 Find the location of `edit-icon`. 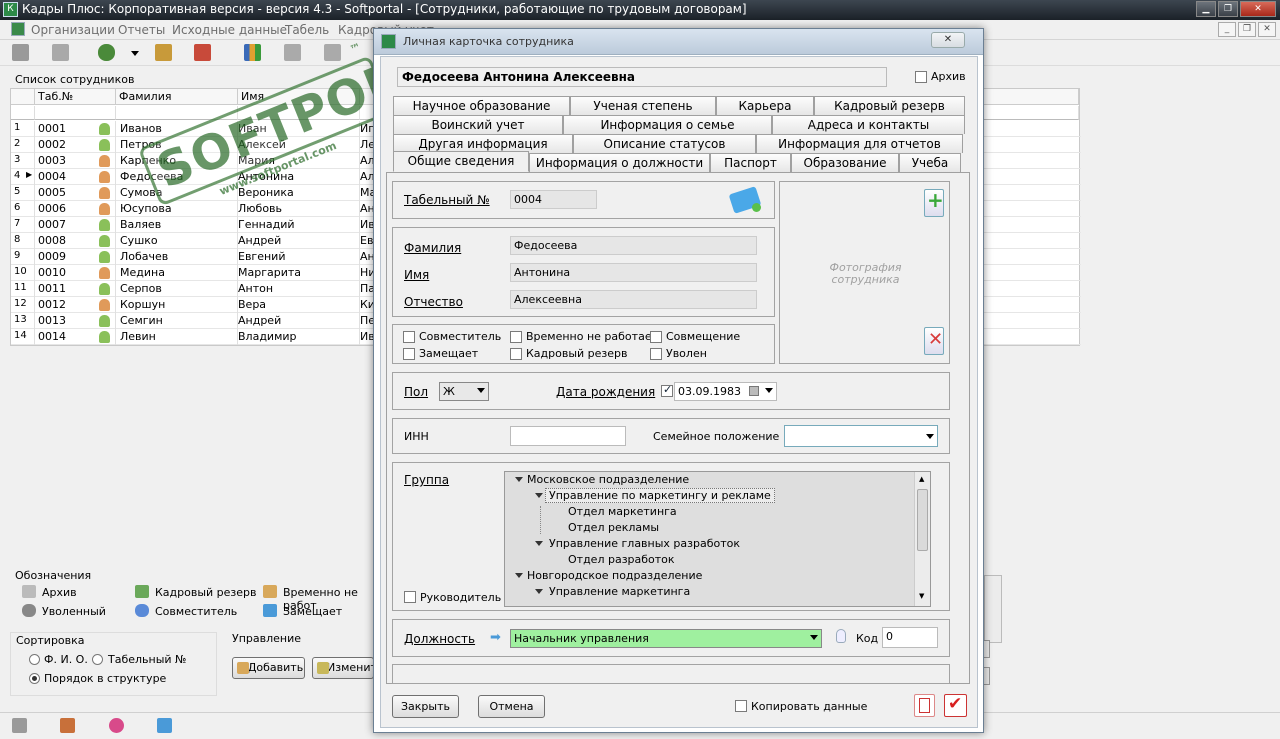

edit-icon is located at coordinates (323, 668).